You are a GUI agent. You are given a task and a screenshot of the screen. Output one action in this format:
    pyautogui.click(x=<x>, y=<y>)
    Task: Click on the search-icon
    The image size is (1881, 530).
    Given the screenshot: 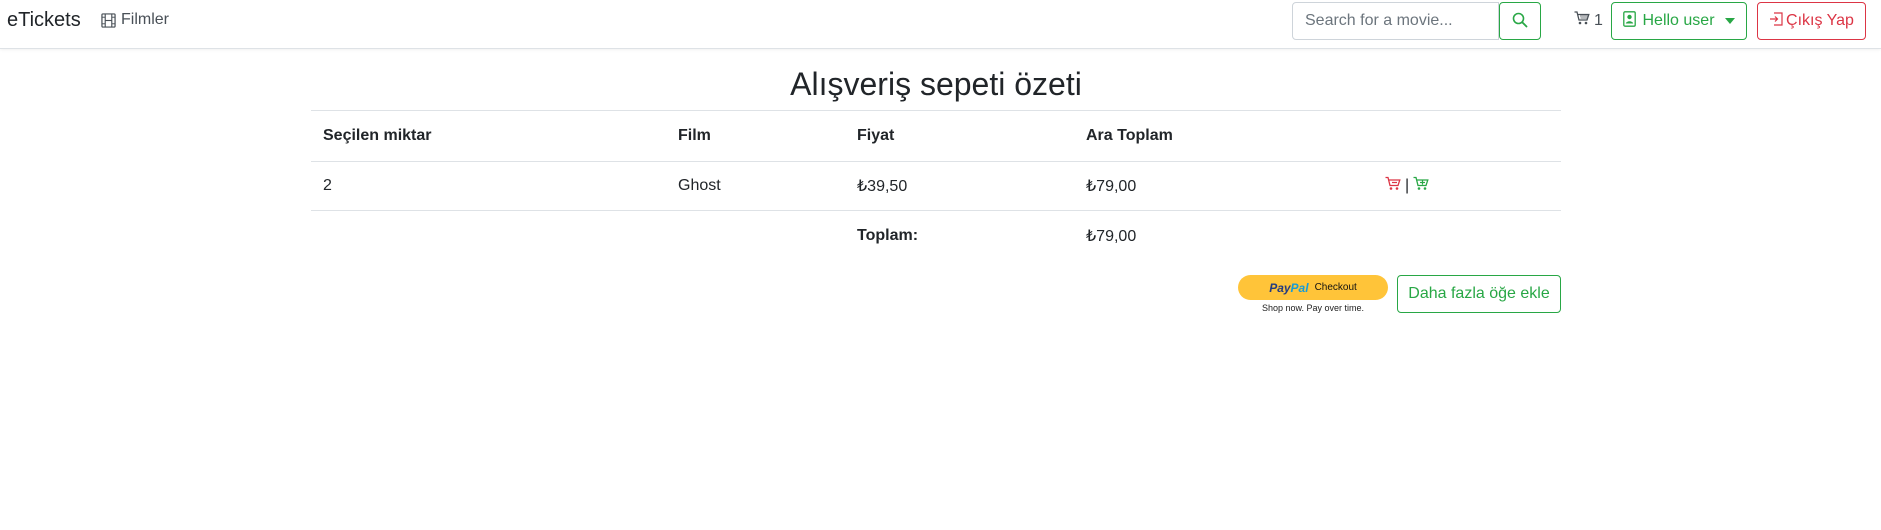 What is the action you would take?
    pyautogui.click(x=1520, y=21)
    